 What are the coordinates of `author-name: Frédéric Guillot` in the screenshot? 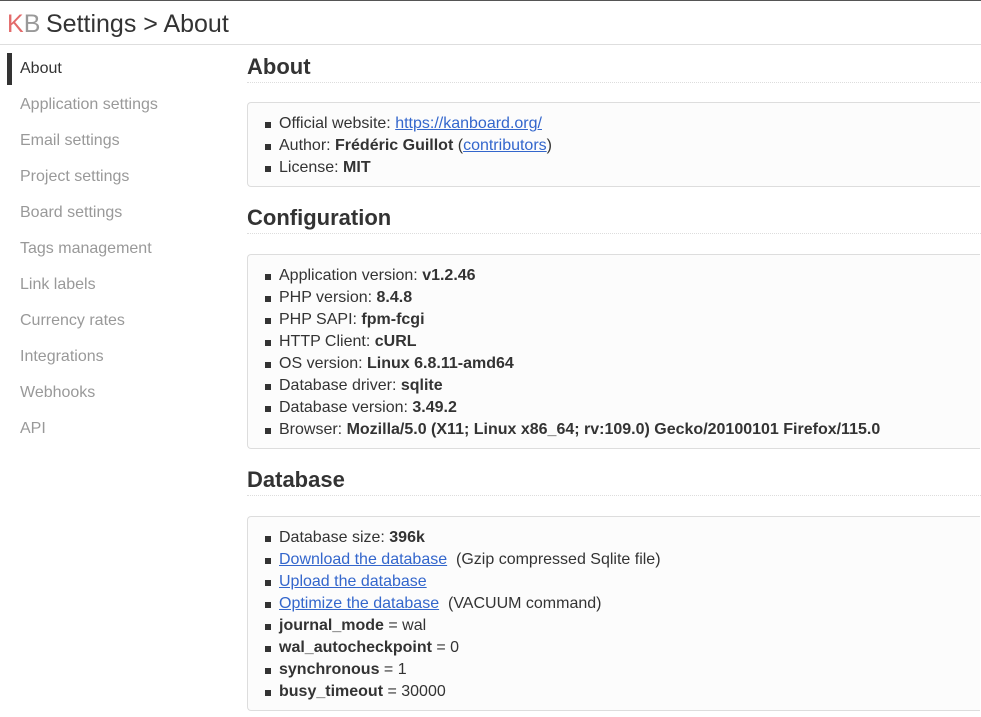 It's located at (394, 145).